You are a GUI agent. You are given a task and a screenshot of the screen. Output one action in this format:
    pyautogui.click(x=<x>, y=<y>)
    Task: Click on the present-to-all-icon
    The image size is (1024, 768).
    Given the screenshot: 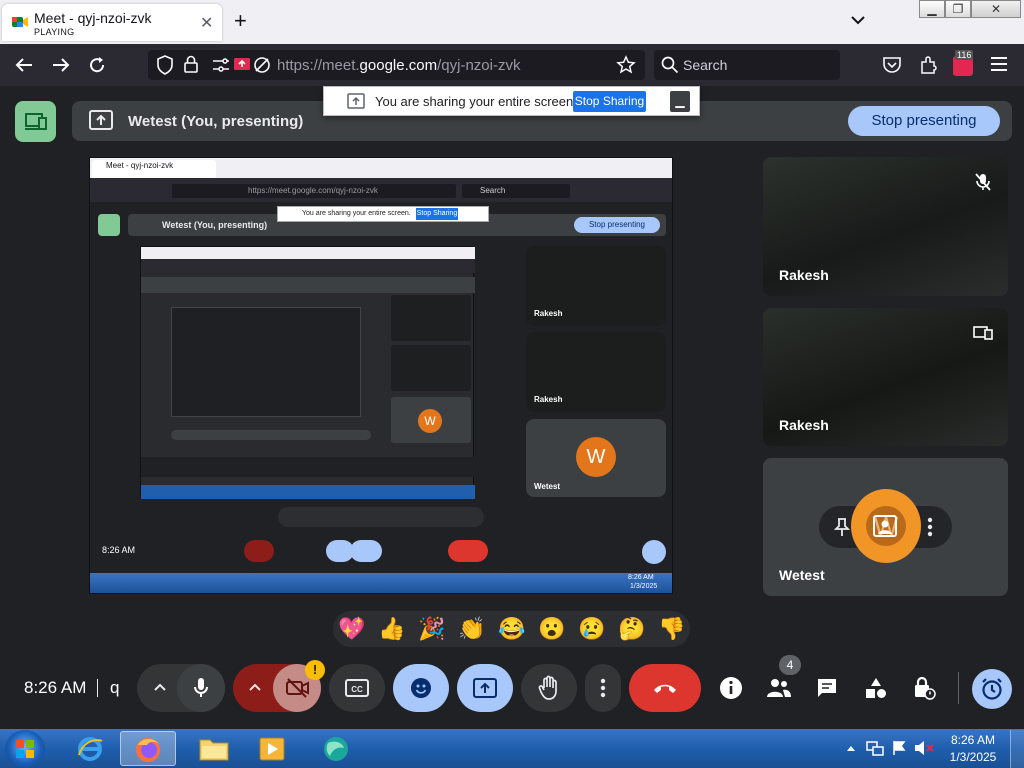 What is the action you would take?
    pyautogui.click(x=36, y=121)
    